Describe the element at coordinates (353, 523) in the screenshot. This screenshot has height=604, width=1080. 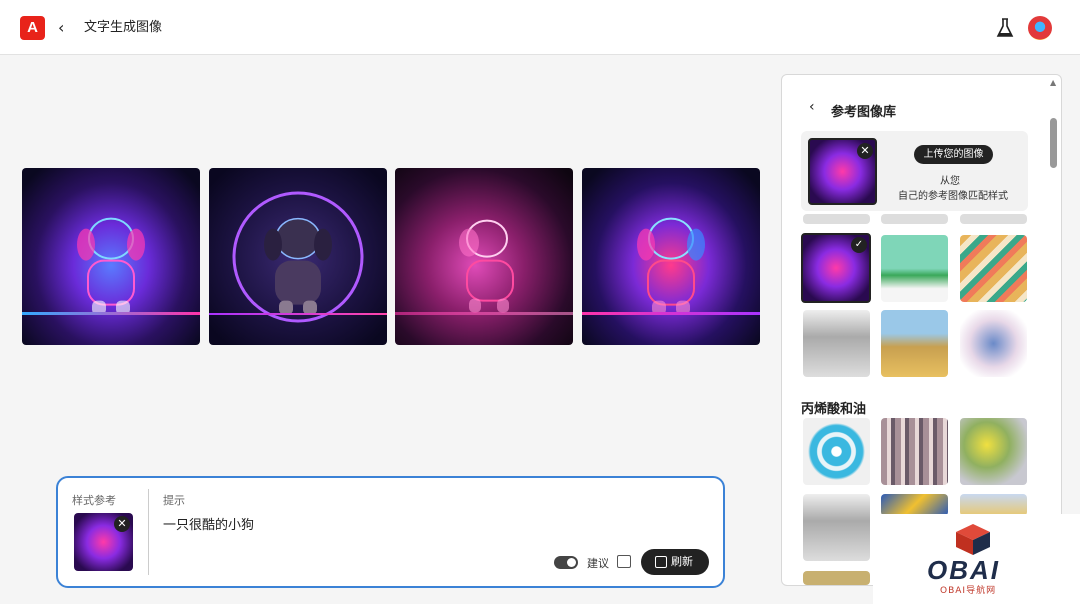
I see `prompt-input: 一只很酷的小狗` at that location.